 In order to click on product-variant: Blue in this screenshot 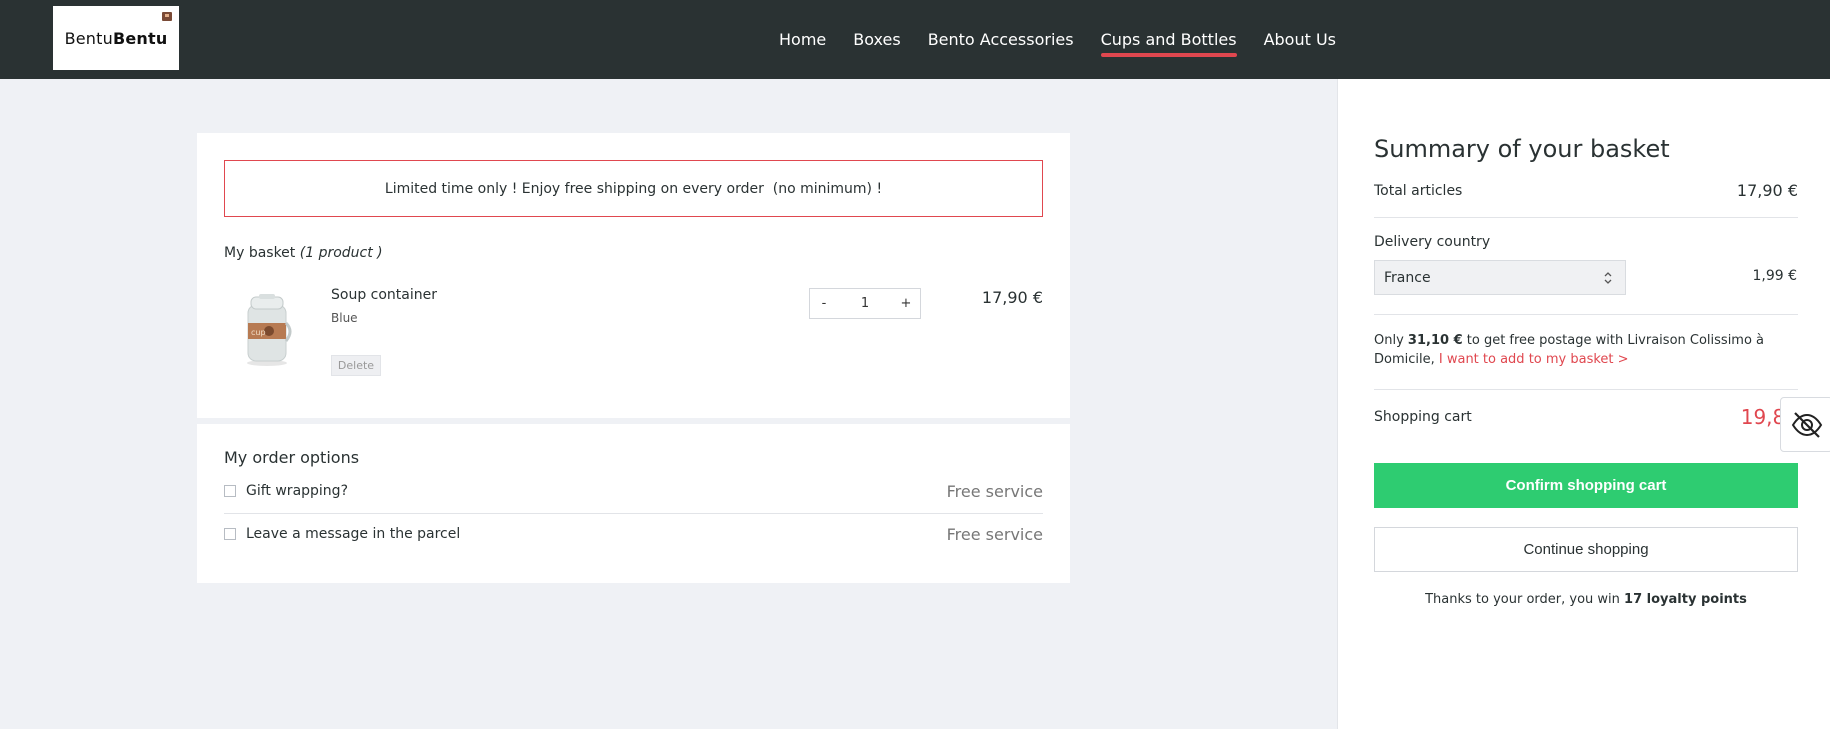, I will do `click(344, 318)`.